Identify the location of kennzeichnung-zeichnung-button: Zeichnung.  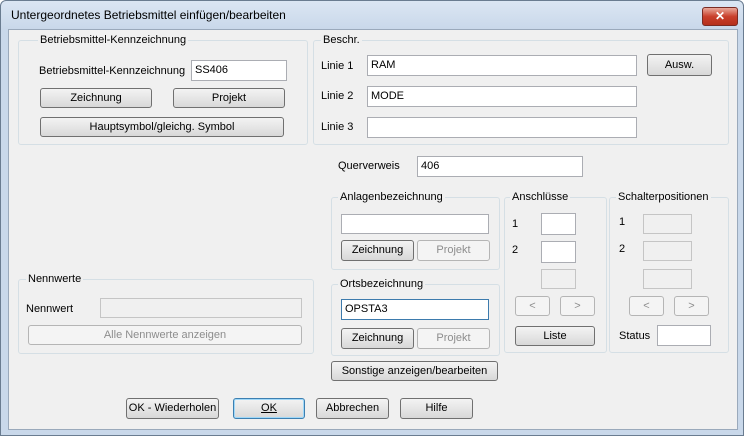
(96, 98).